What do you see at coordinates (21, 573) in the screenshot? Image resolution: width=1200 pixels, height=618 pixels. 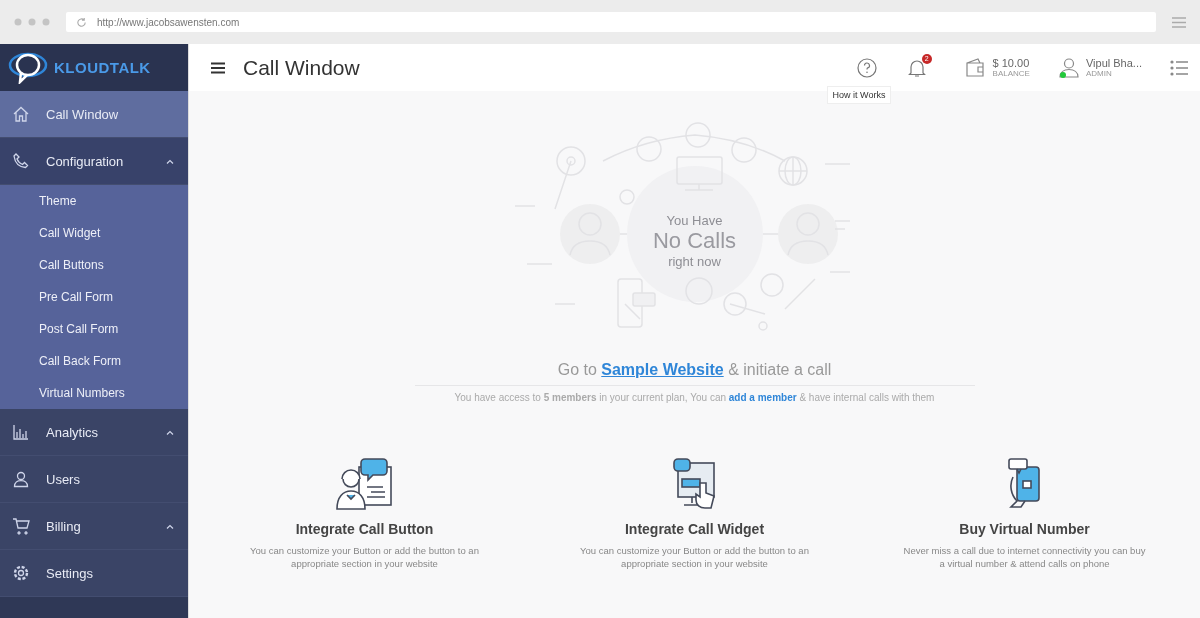 I see `gear-icon` at bounding box center [21, 573].